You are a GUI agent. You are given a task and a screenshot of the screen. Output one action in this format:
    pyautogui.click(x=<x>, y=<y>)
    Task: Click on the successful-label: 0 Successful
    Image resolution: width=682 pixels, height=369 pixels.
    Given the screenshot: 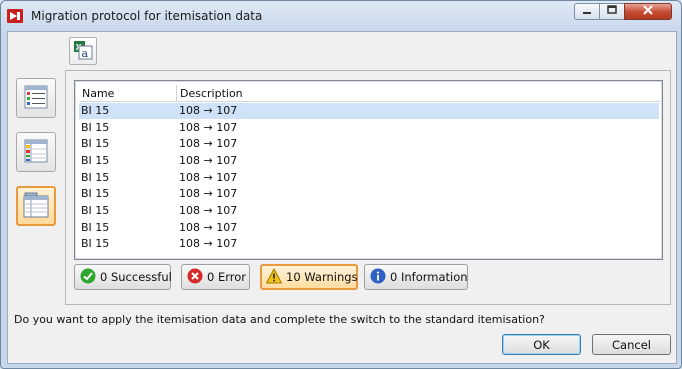 What is the action you would take?
    pyautogui.click(x=136, y=277)
    